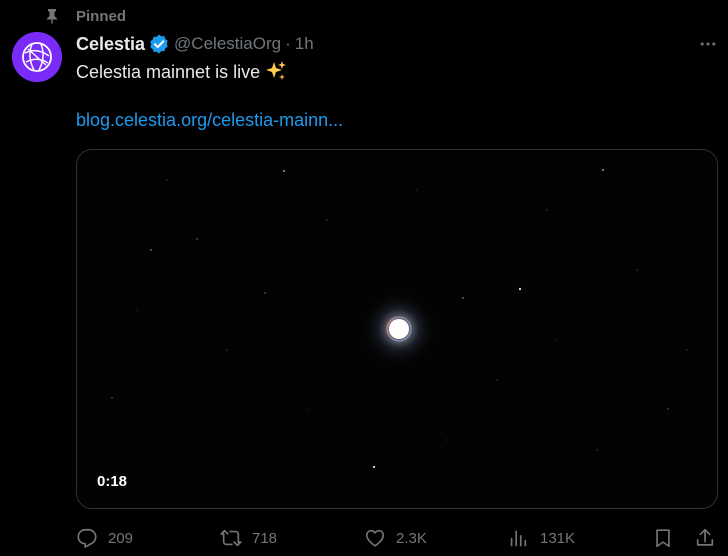 This screenshot has height=556, width=728. I want to click on share-button, so click(705, 538).